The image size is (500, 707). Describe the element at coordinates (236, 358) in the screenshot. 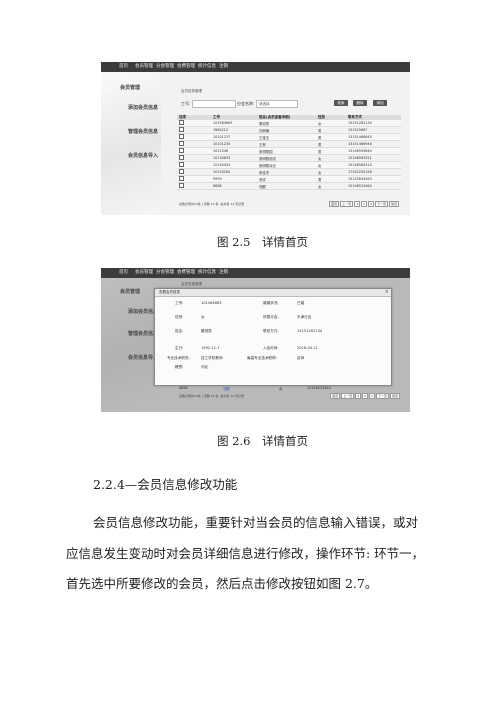

I see `detail-row: 专业技术职务: 技工学校教师 最高专业技术职称: 讲师` at that location.